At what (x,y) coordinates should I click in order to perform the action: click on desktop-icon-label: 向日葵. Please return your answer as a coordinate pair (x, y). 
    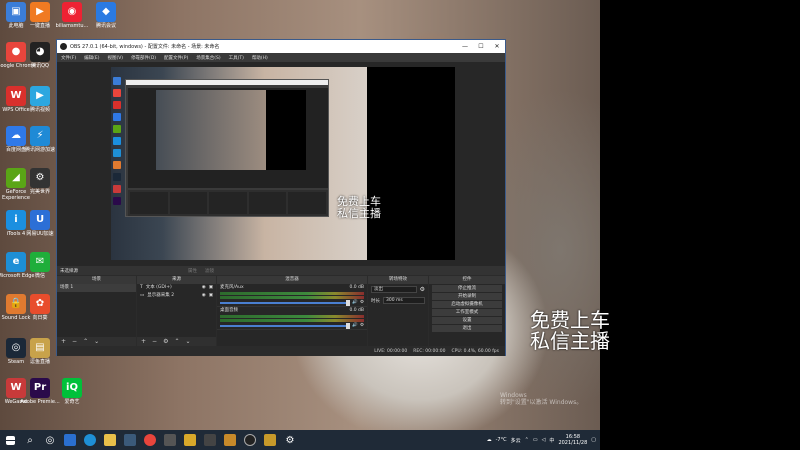
    Looking at the image, I should click on (40, 318).